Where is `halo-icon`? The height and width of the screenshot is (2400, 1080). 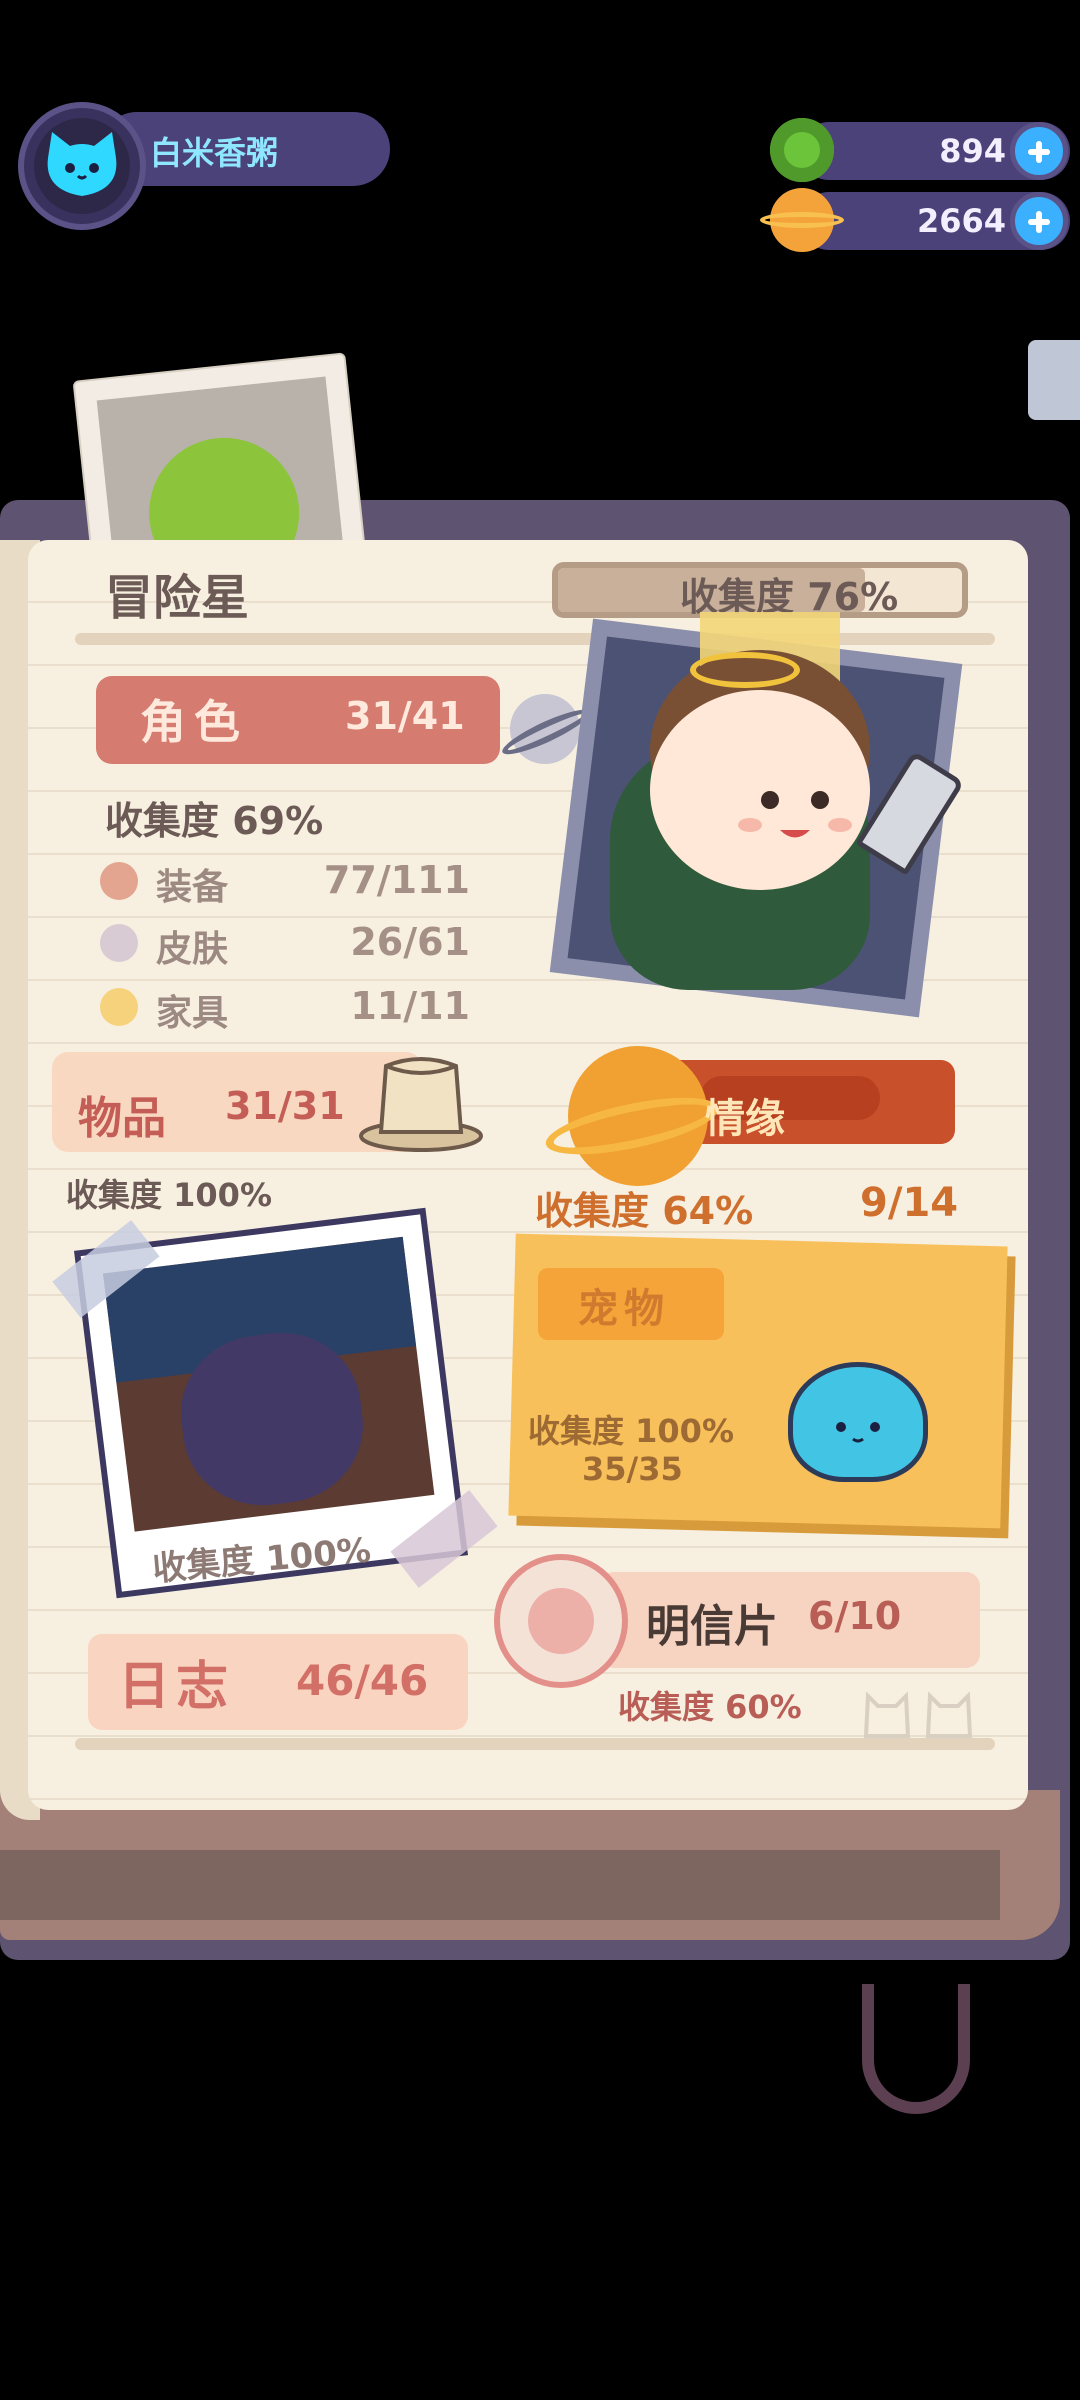
halo-icon is located at coordinates (745, 670).